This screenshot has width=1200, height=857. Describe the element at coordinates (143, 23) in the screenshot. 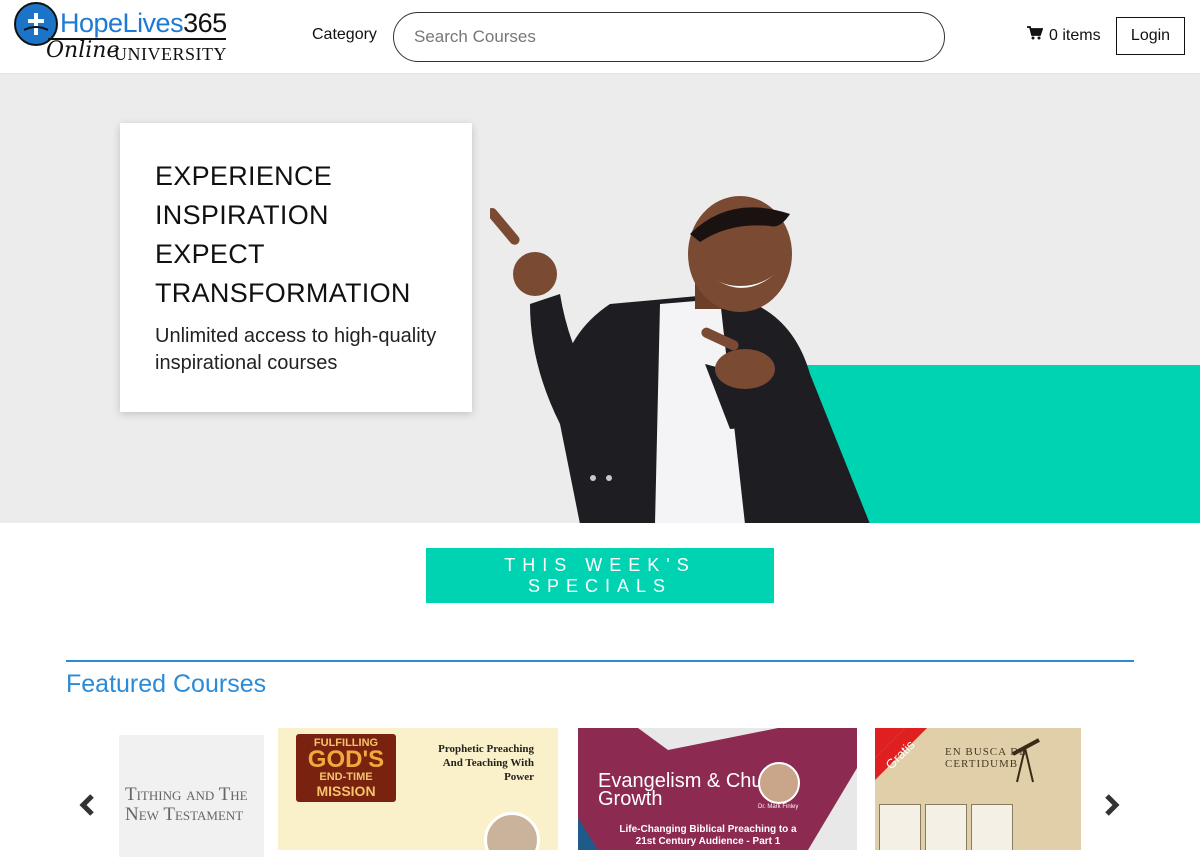

I see `logo-brand-text: HopeLives365` at that location.